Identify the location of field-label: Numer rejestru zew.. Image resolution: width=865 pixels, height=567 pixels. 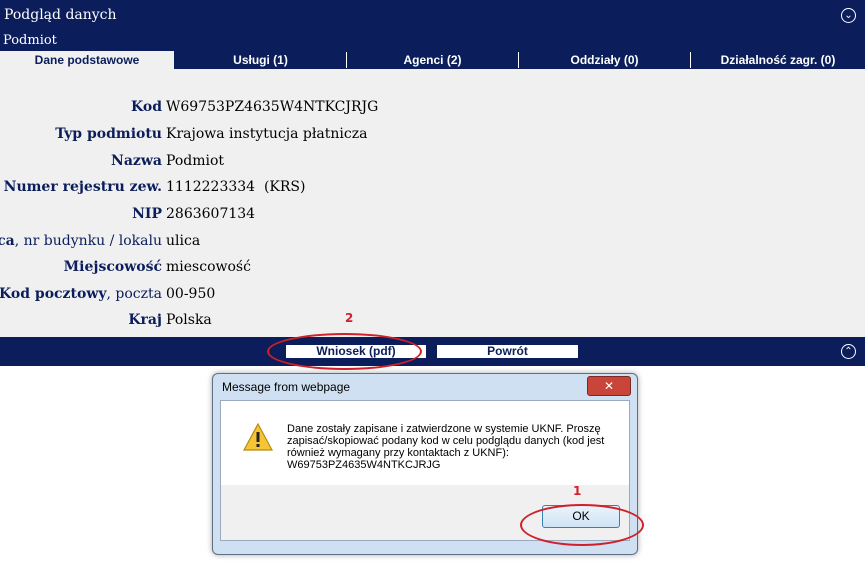
(82, 187).